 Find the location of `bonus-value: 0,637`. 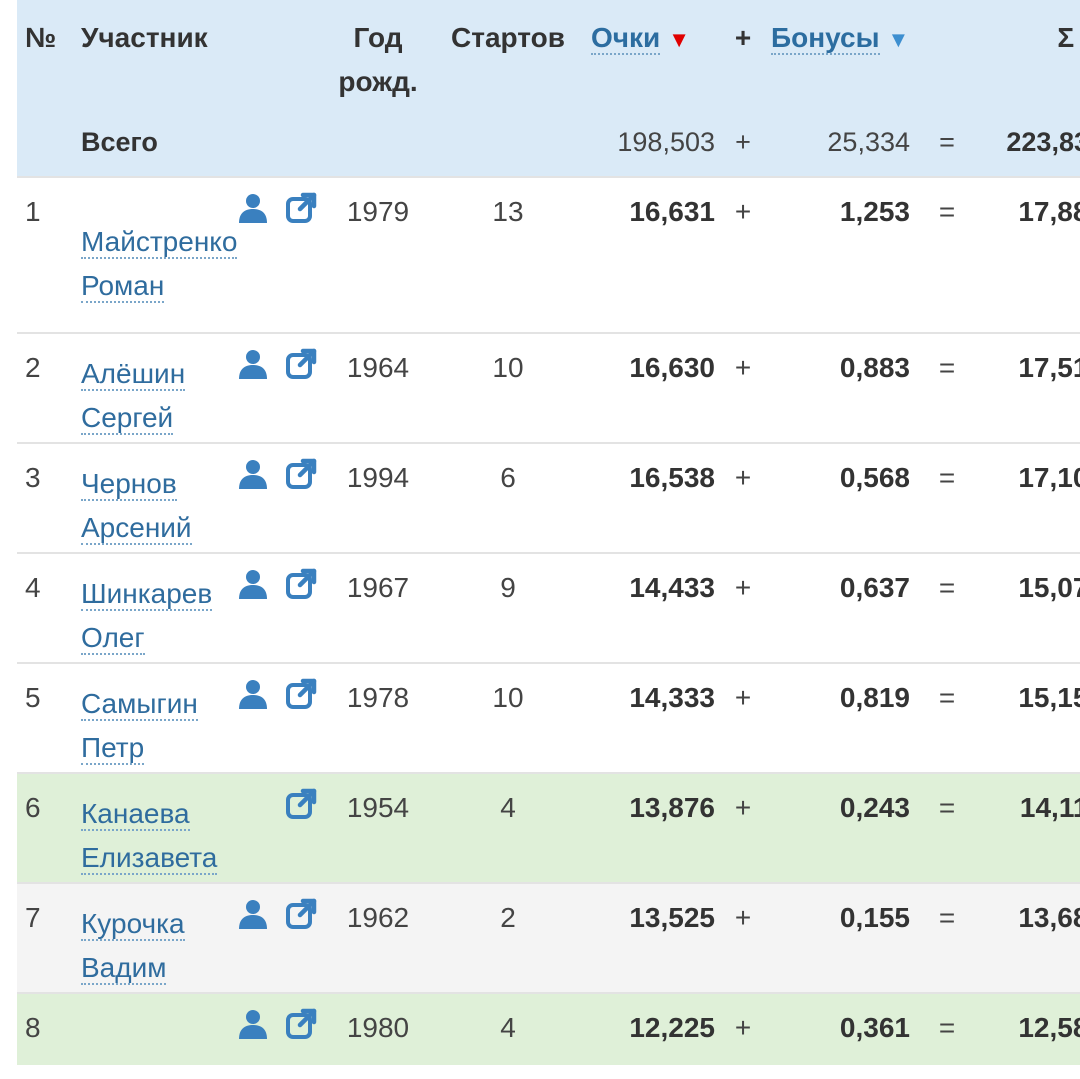

bonus-value: 0,637 is located at coordinates (840, 607).